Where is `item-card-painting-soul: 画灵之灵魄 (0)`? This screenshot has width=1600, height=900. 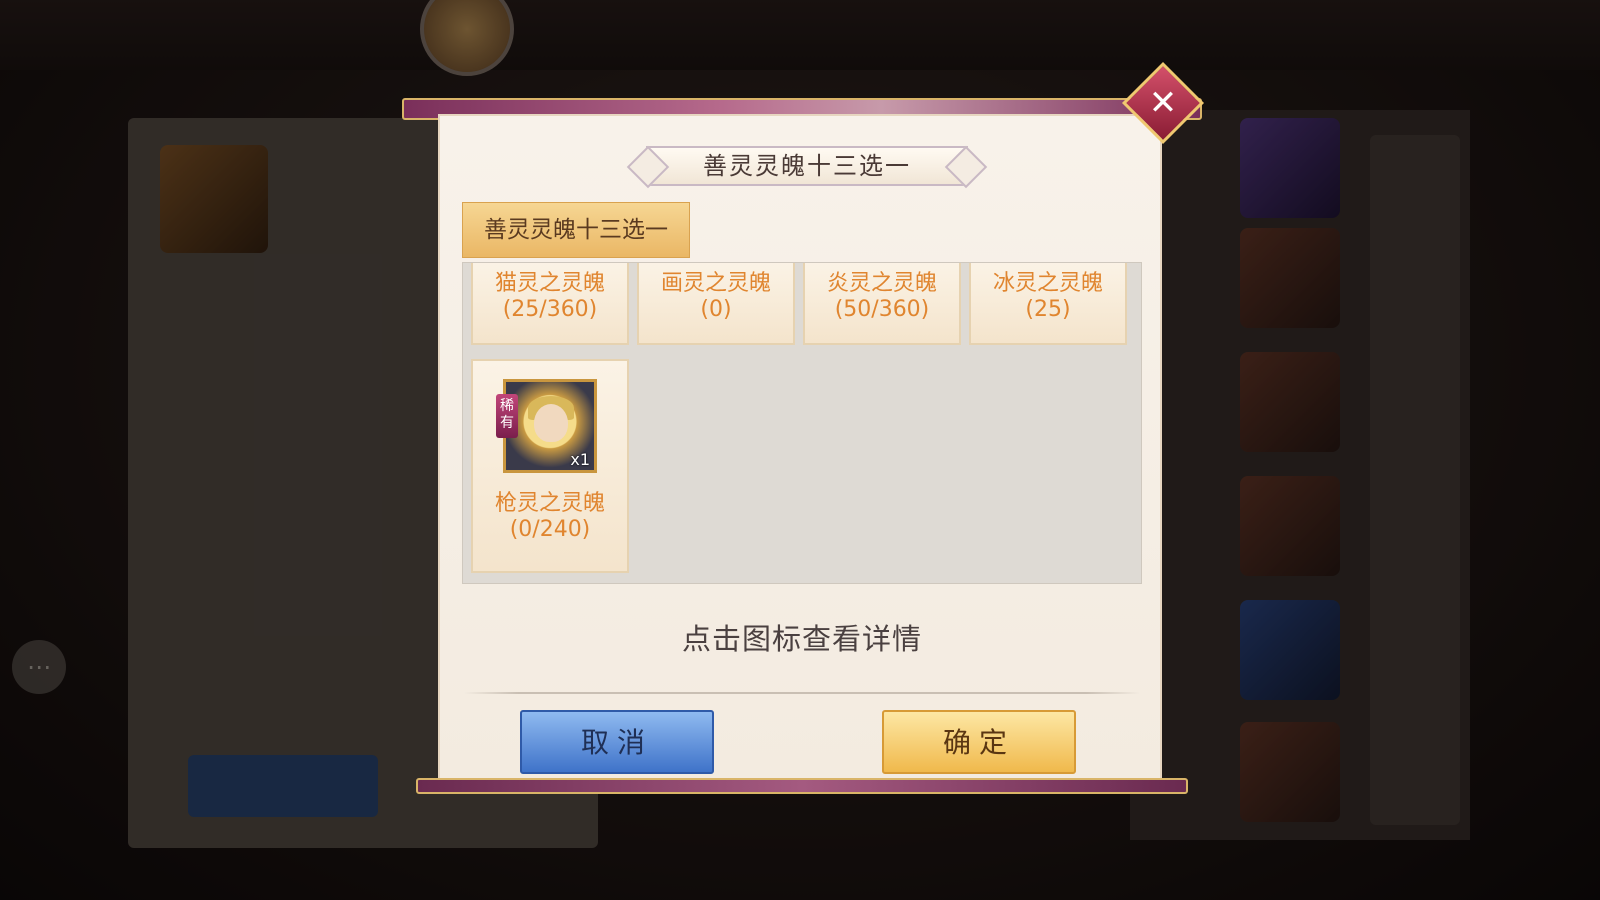
item-card-painting-soul: 画灵之灵魄 (0) is located at coordinates (716, 304).